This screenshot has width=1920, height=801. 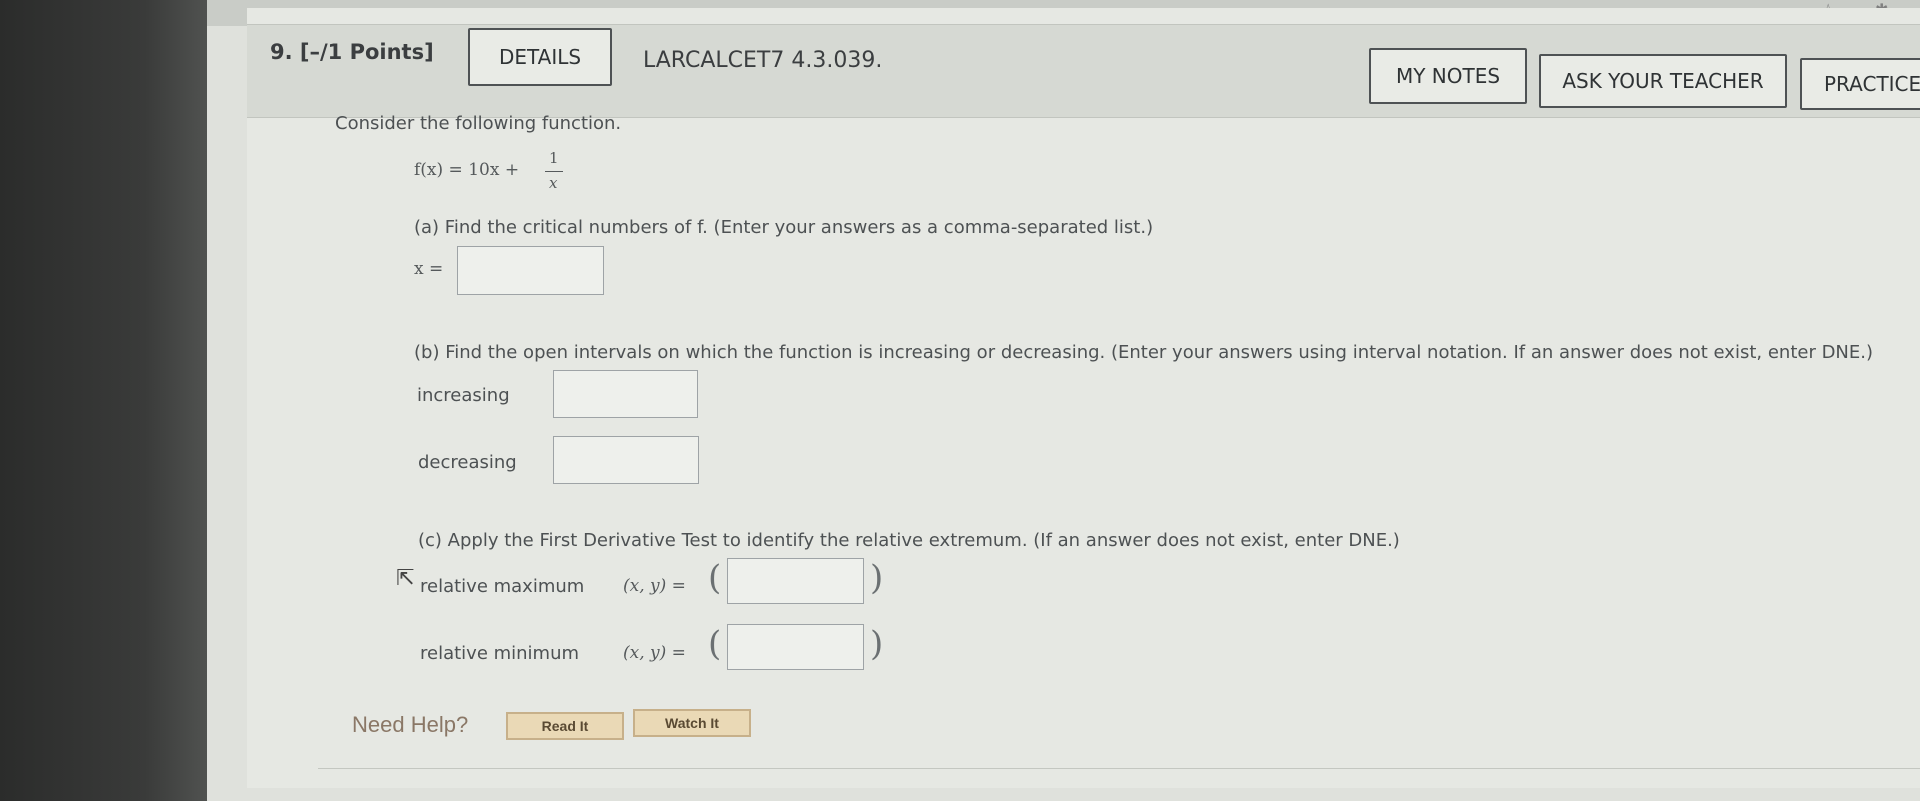 I want to click on screen-bezel, so click(x=103, y=400).